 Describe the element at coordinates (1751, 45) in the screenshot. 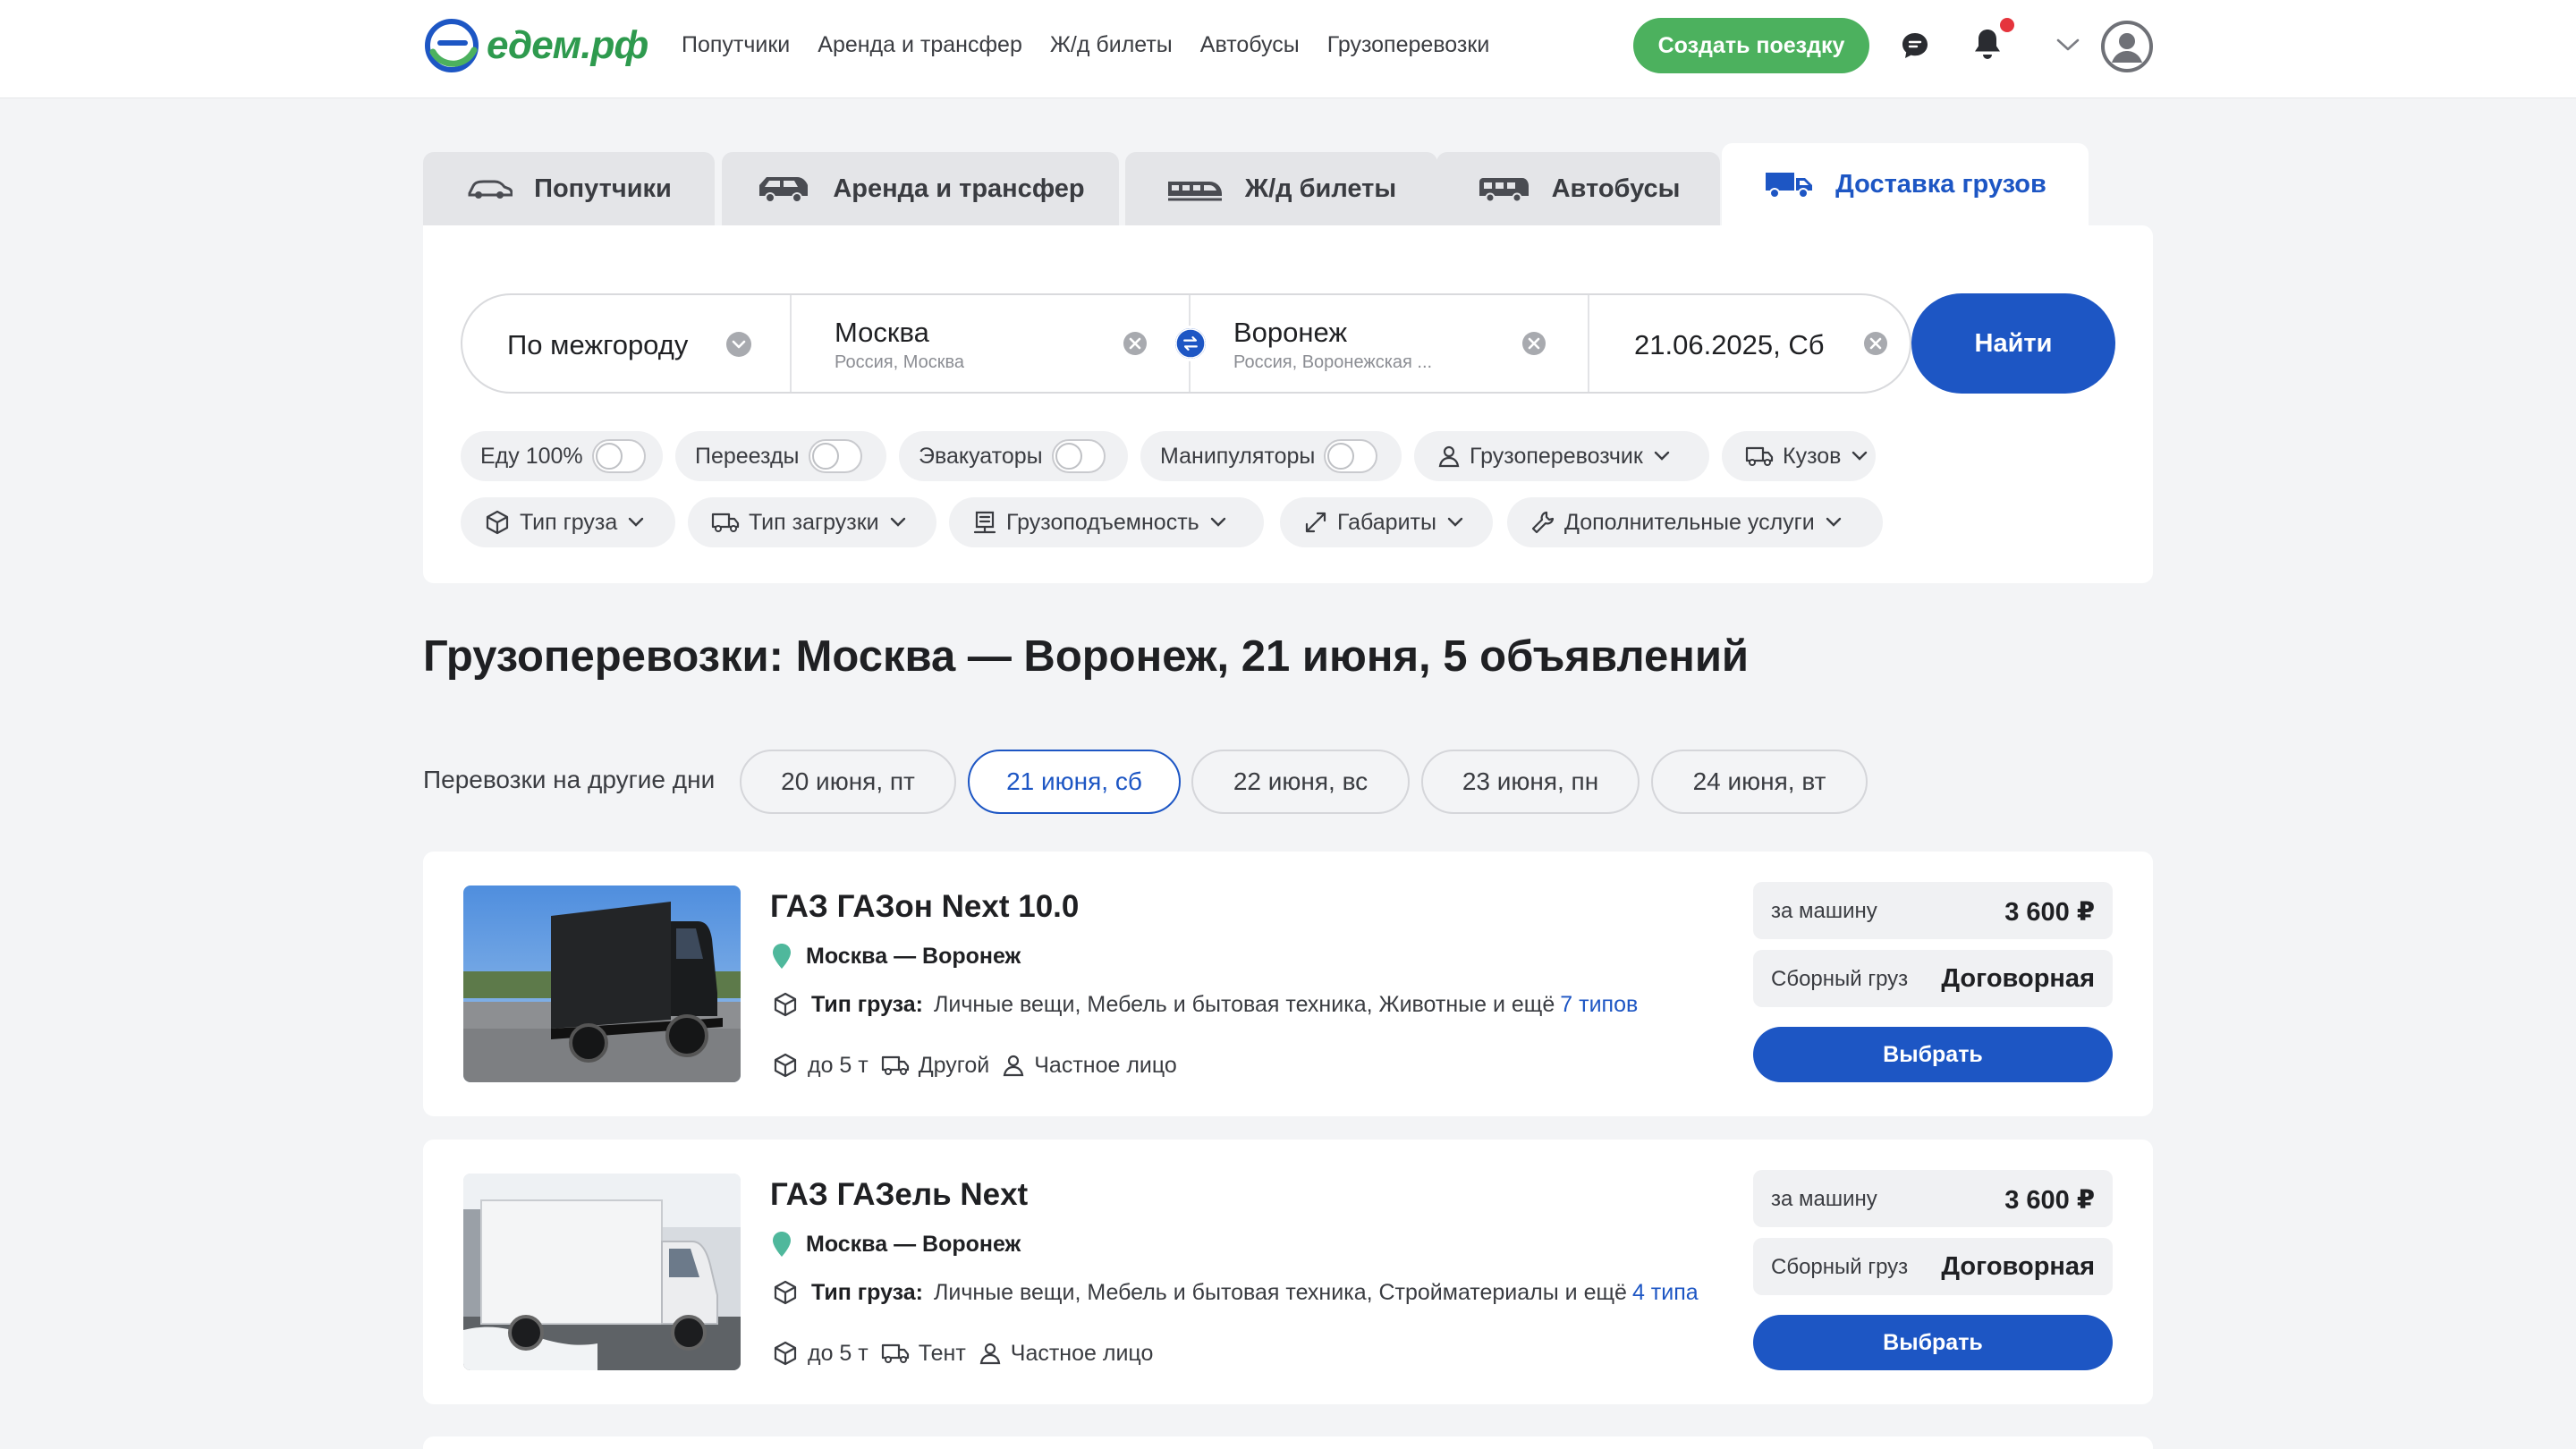

I see `create-trip-button: Создать поездку` at that location.